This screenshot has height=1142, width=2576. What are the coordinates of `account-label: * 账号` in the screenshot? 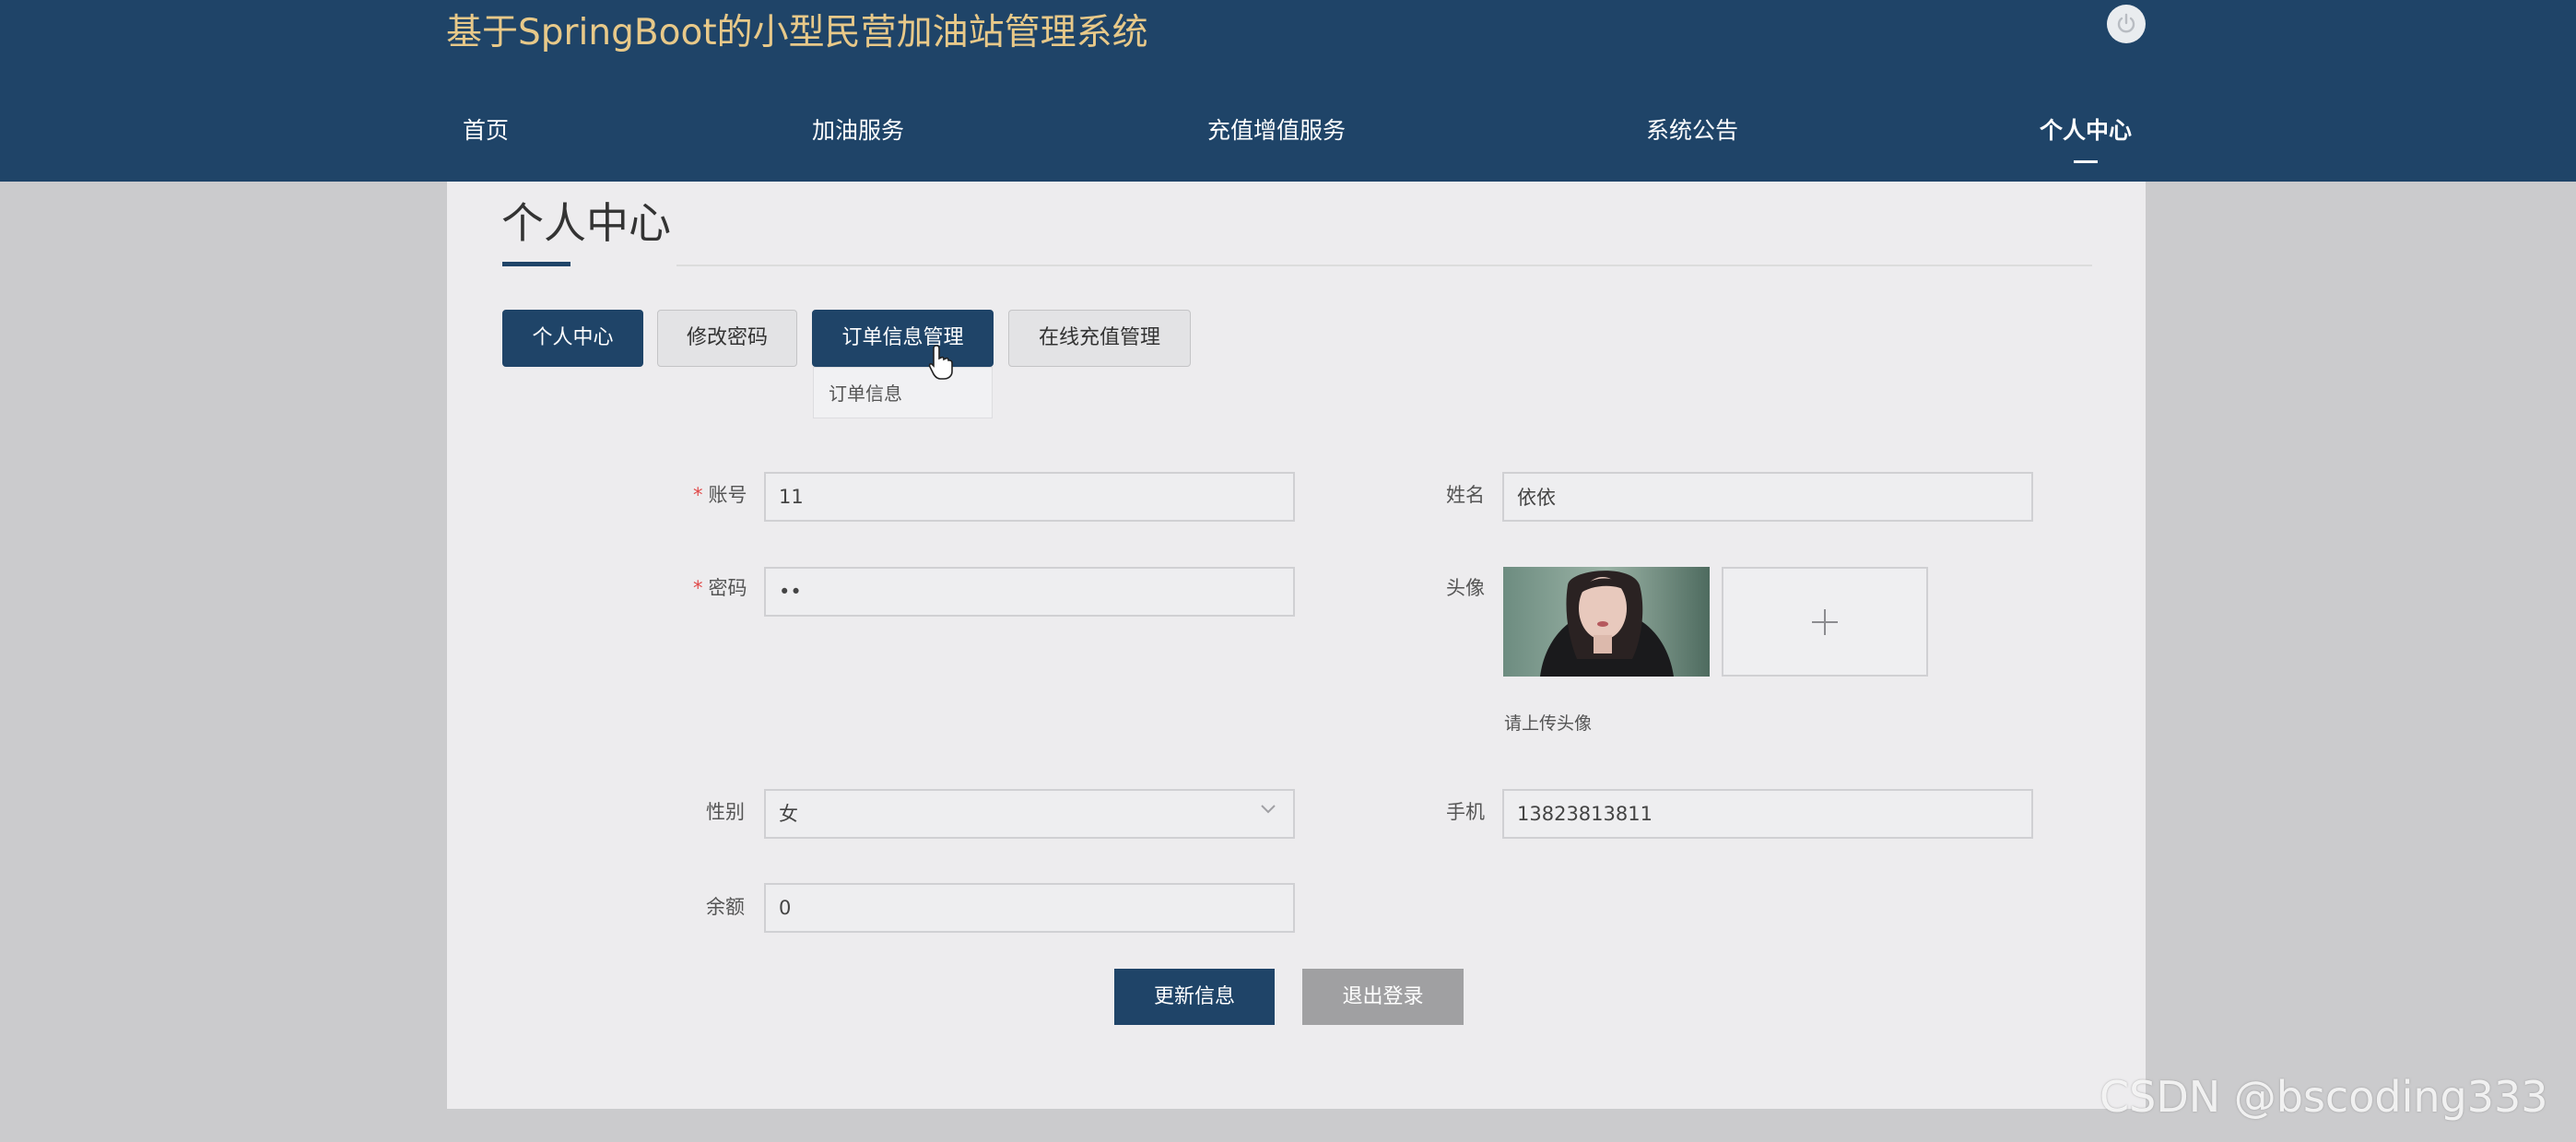 It's located at (720, 495).